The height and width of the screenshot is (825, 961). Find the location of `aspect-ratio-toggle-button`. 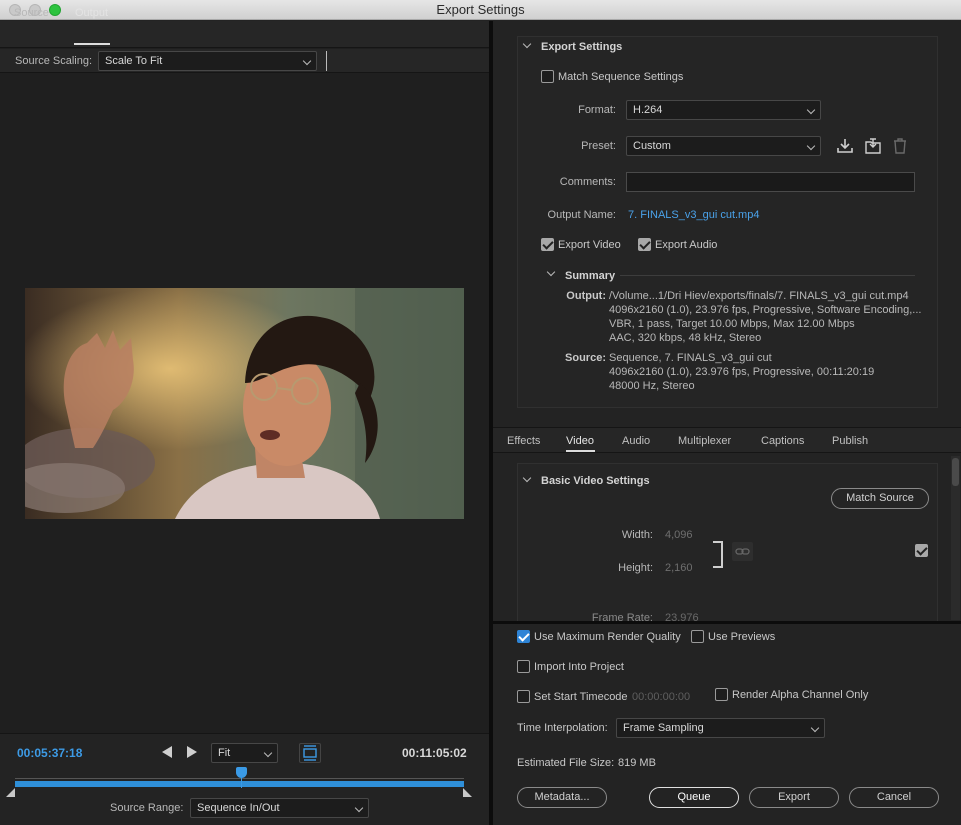

aspect-ratio-toggle-button is located at coordinates (310, 753).